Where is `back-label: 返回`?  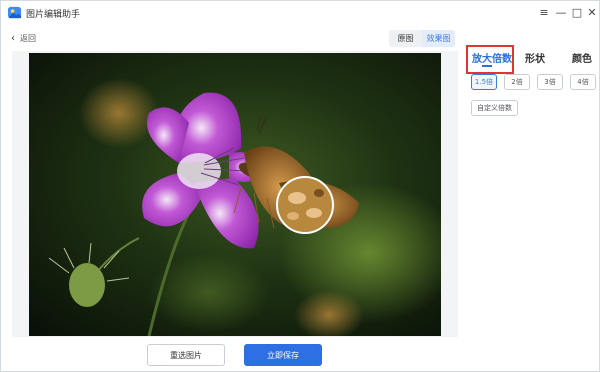 back-label: 返回 is located at coordinates (28, 38).